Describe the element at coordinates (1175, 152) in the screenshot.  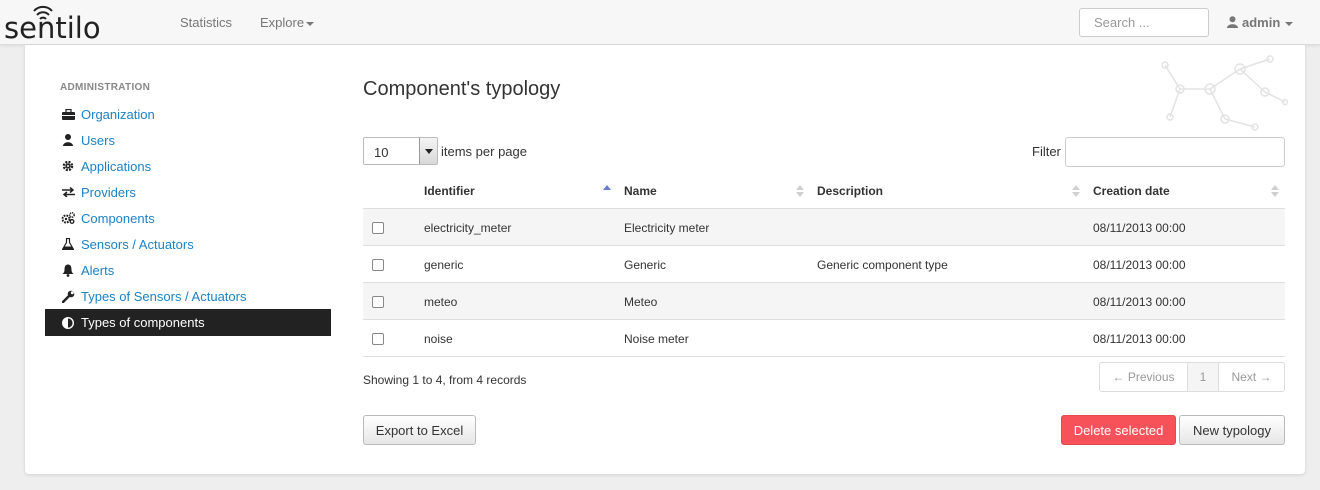
I see `filter-input` at that location.